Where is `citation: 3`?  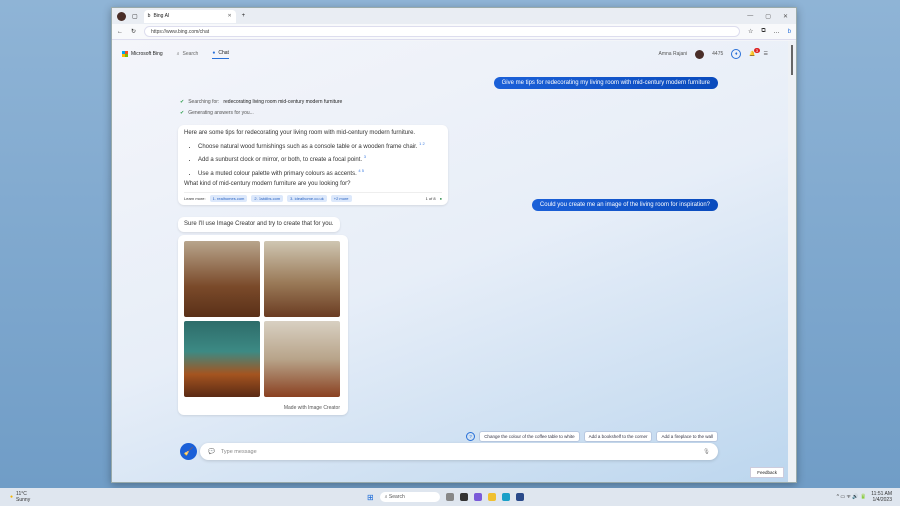
citation: 3 is located at coordinates (365, 156).